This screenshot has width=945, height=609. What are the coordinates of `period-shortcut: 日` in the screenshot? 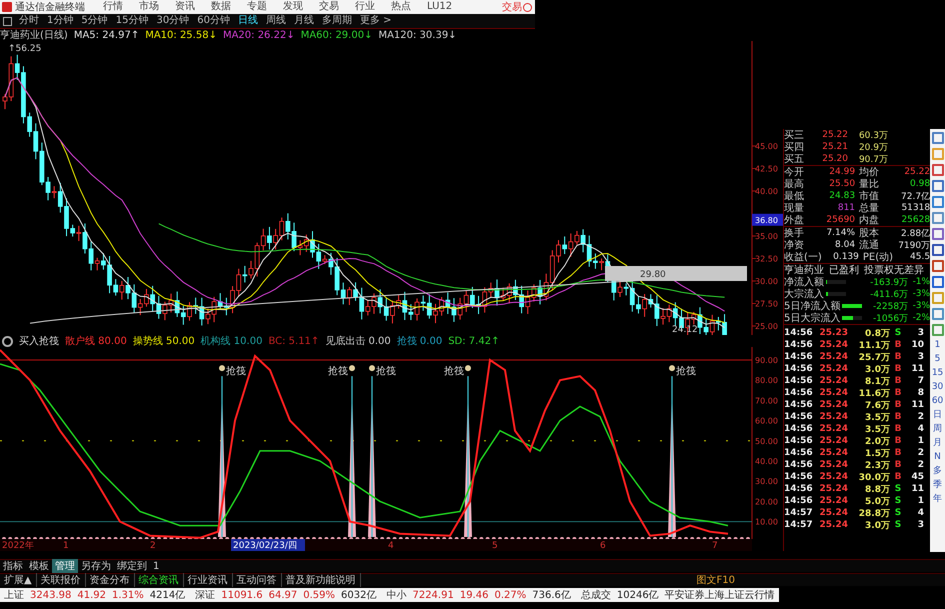 It's located at (937, 415).